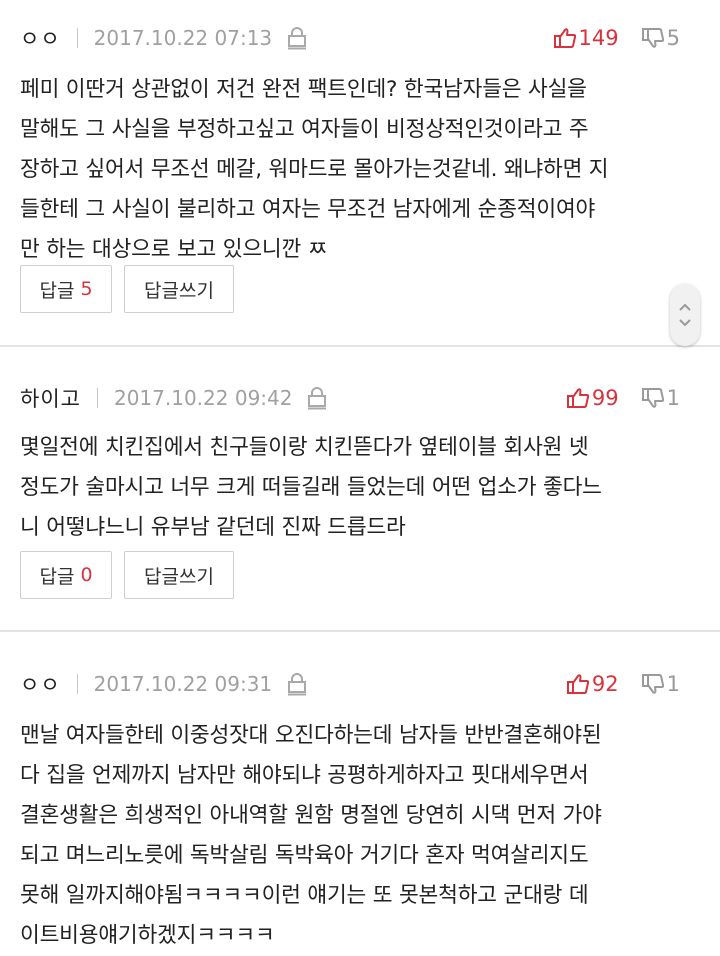  What do you see at coordinates (623, 684) in the screenshot?
I see `vote-group: 92 1` at bounding box center [623, 684].